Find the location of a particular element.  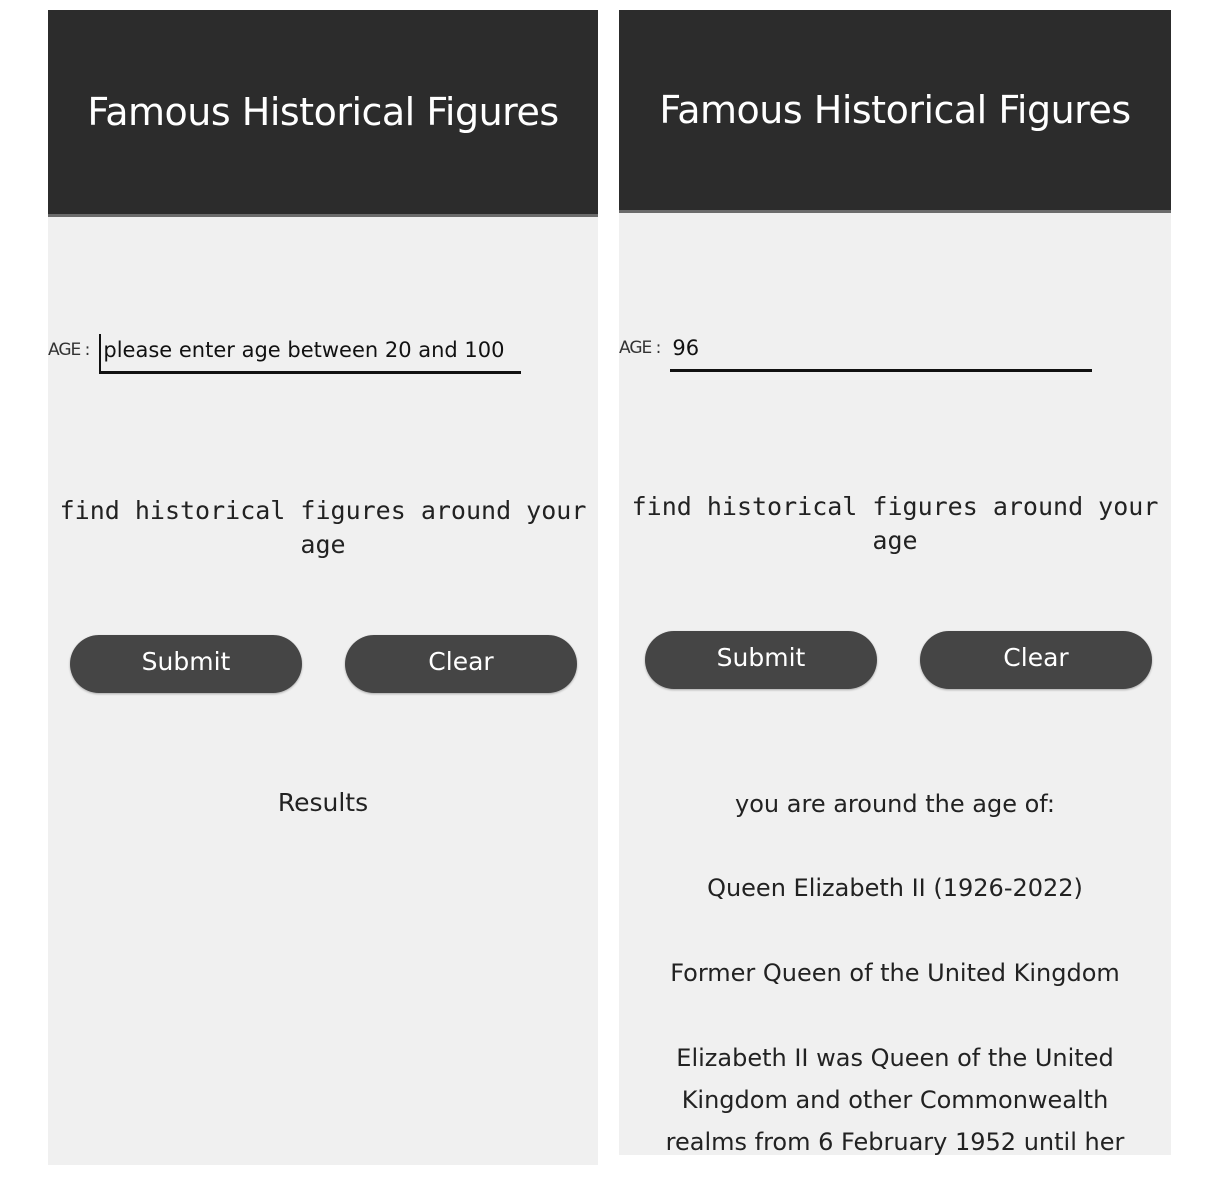

results-heading: Results is located at coordinates (323, 802).